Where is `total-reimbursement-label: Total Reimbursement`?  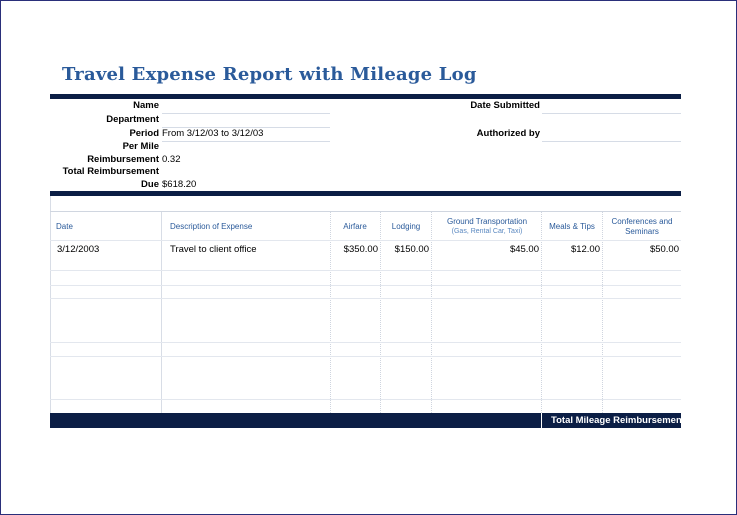 total-reimbursement-label: Total Reimbursement is located at coordinates (110, 171).